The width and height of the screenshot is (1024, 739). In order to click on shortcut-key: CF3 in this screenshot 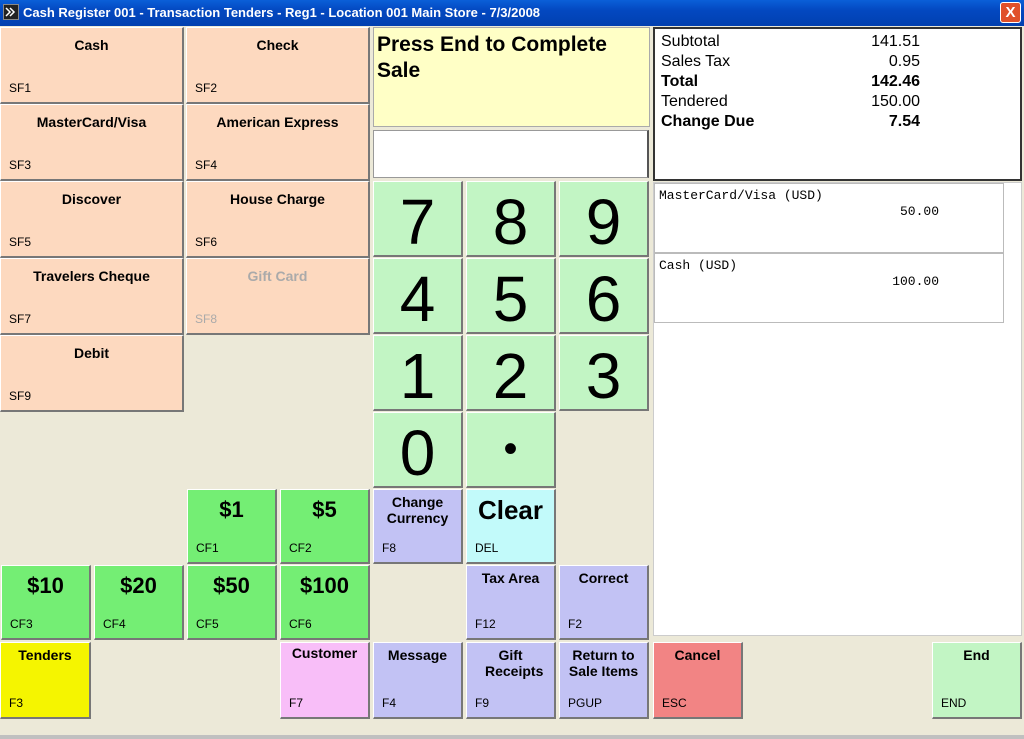, I will do `click(21, 624)`.